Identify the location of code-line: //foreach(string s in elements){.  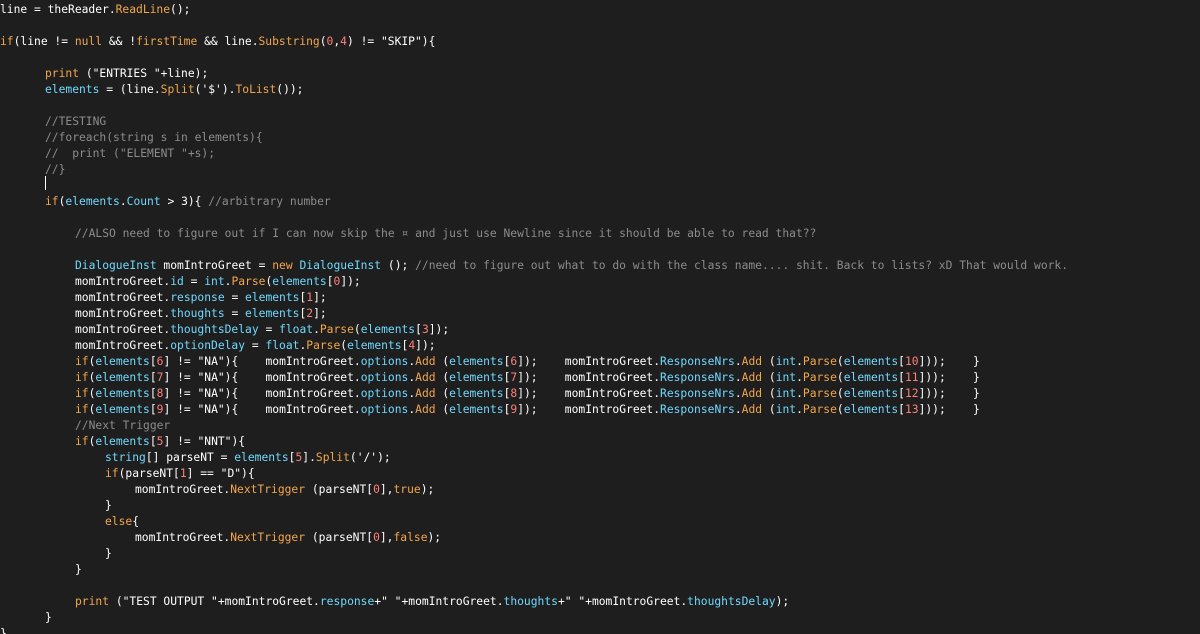
(154, 138).